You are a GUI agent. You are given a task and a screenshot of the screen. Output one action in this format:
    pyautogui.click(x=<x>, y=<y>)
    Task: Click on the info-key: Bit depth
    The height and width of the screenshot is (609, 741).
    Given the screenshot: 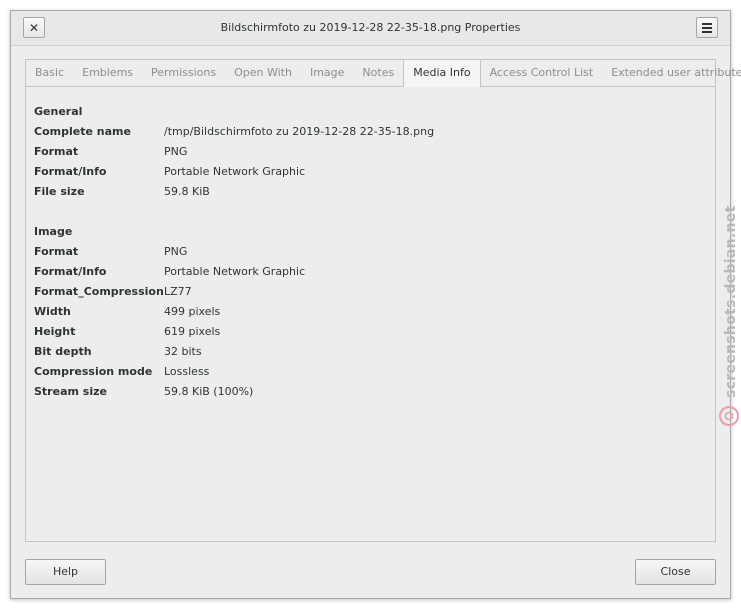 What is the action you would take?
    pyautogui.click(x=63, y=351)
    